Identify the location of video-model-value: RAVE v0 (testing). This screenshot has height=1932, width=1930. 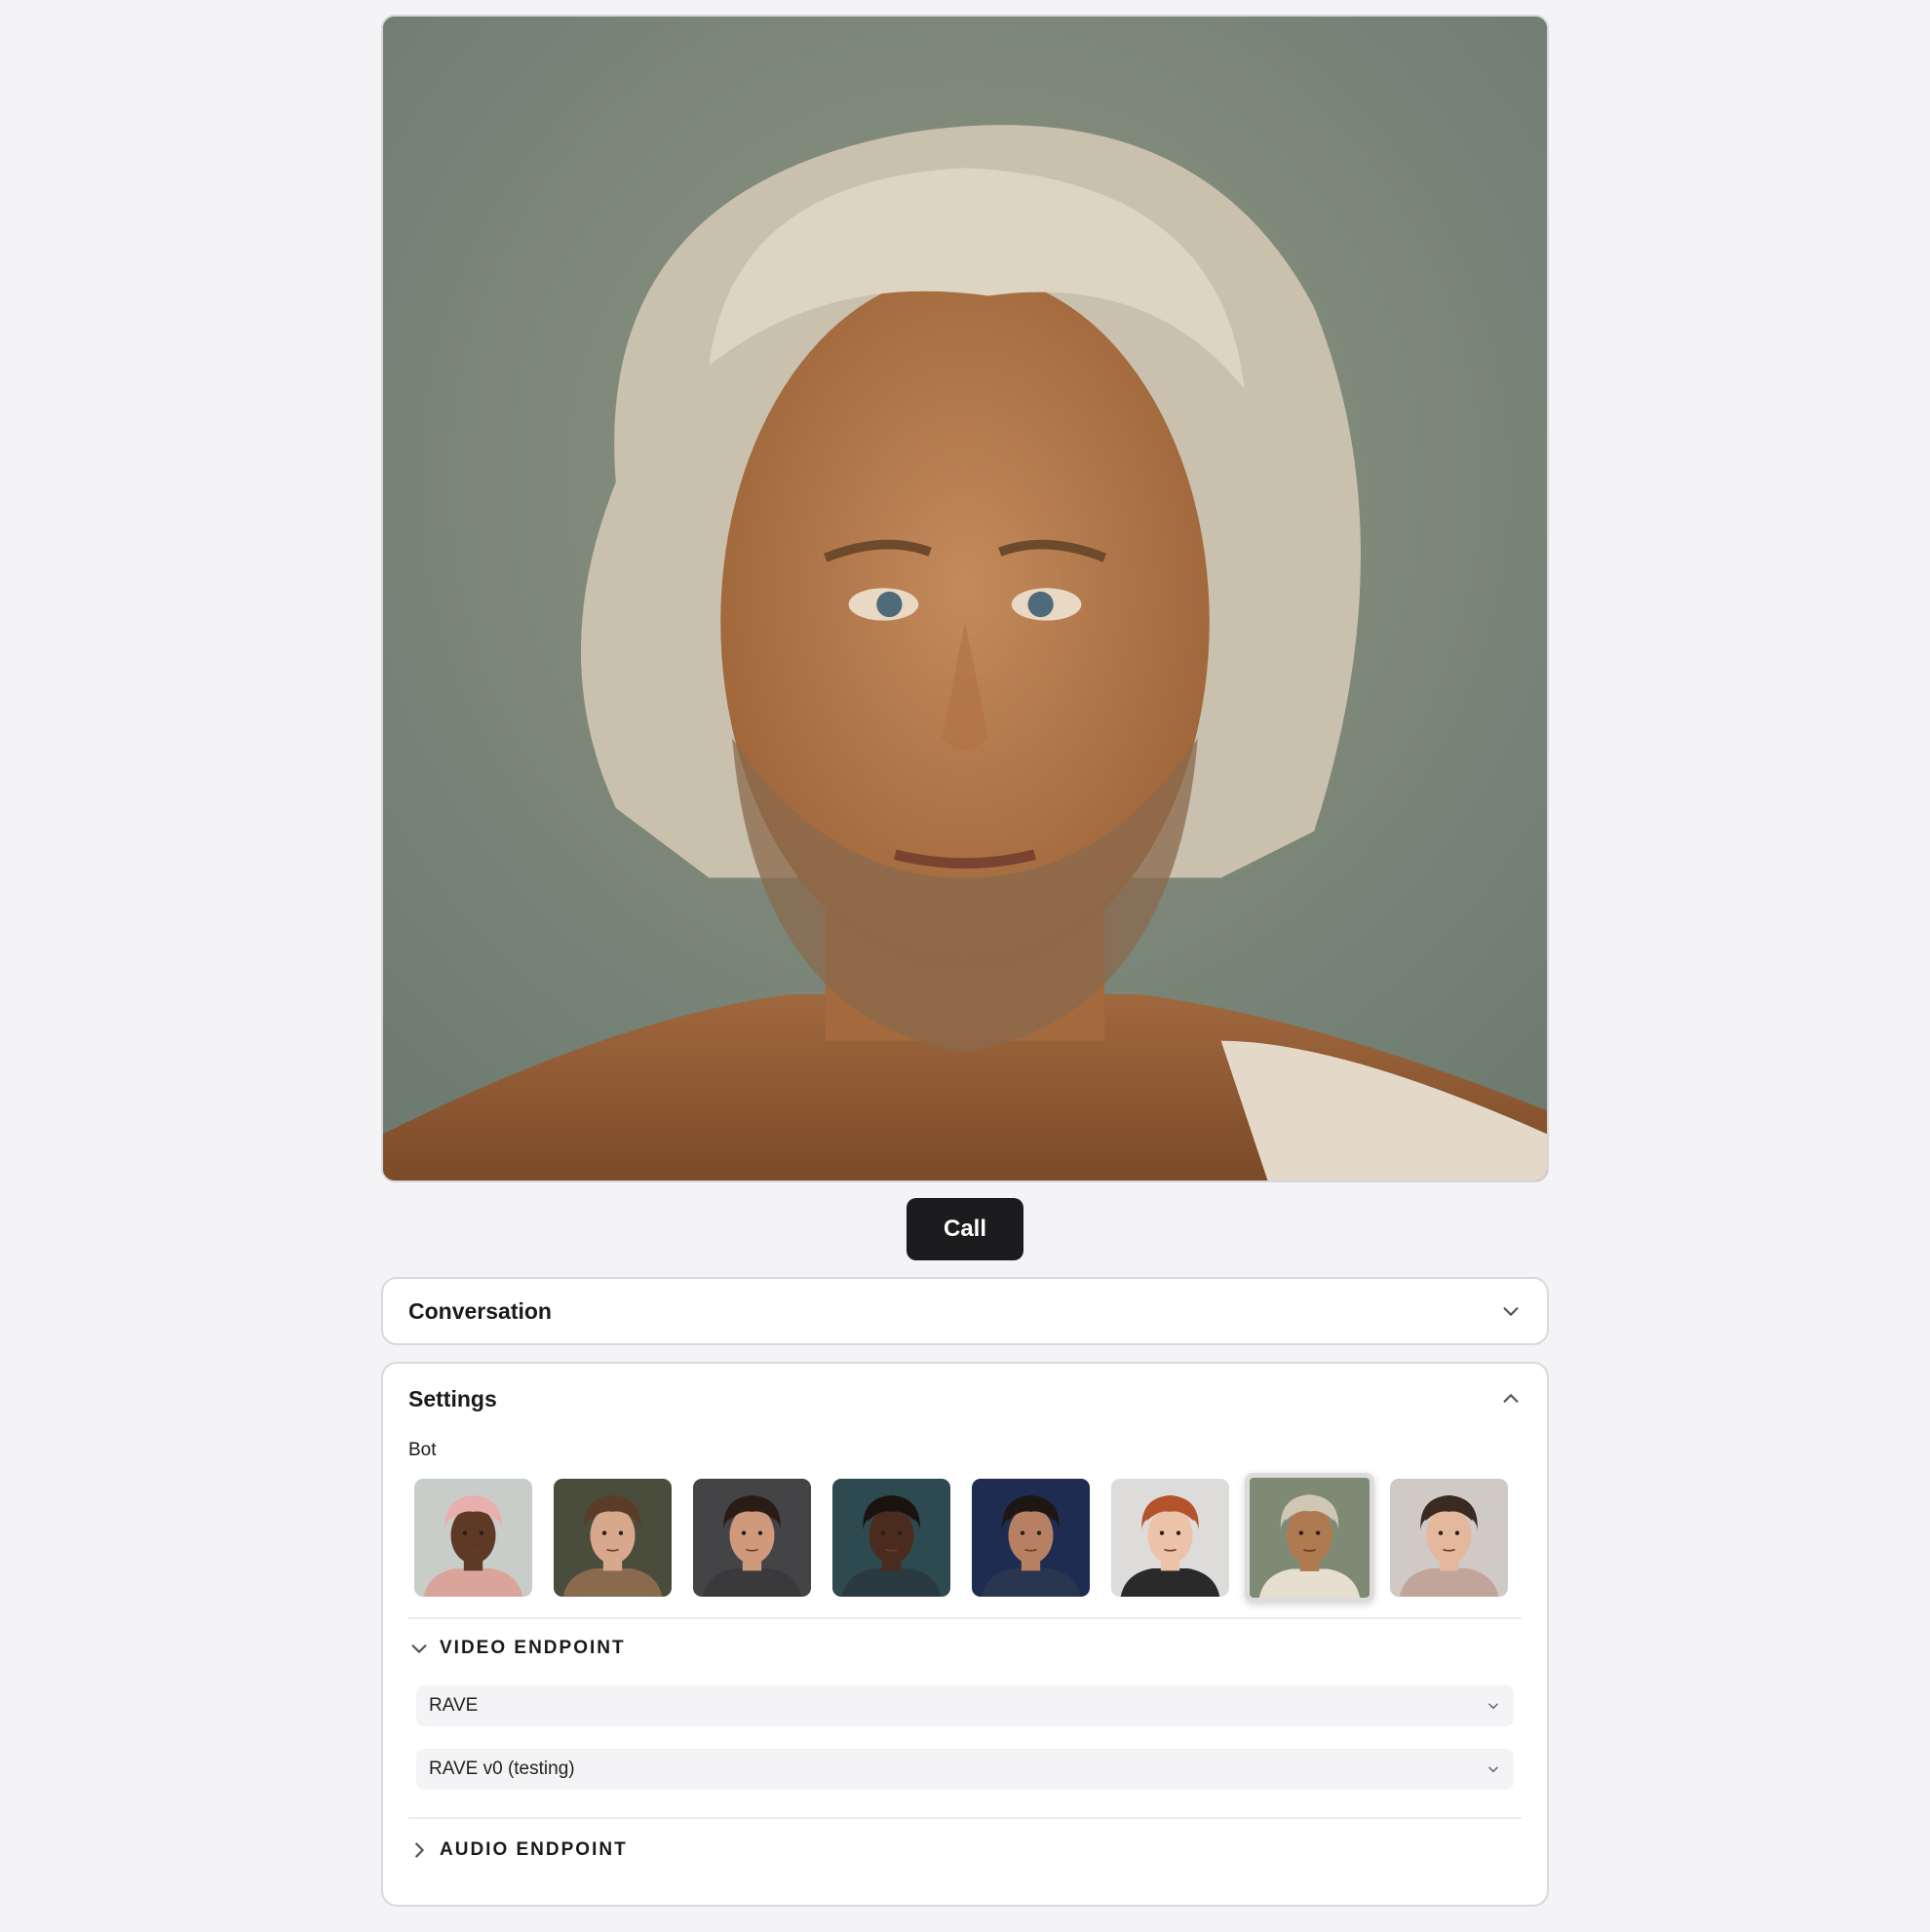
(502, 1768).